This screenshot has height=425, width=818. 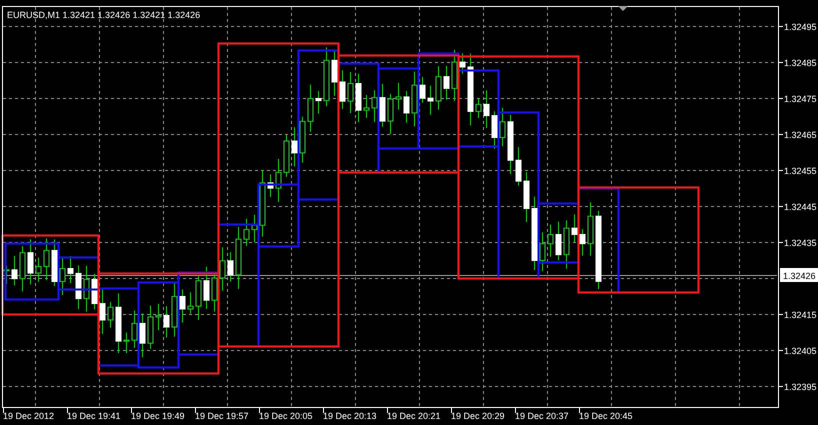 What do you see at coordinates (800, 243) in the screenshot?
I see `price-label: 1.32435` at bounding box center [800, 243].